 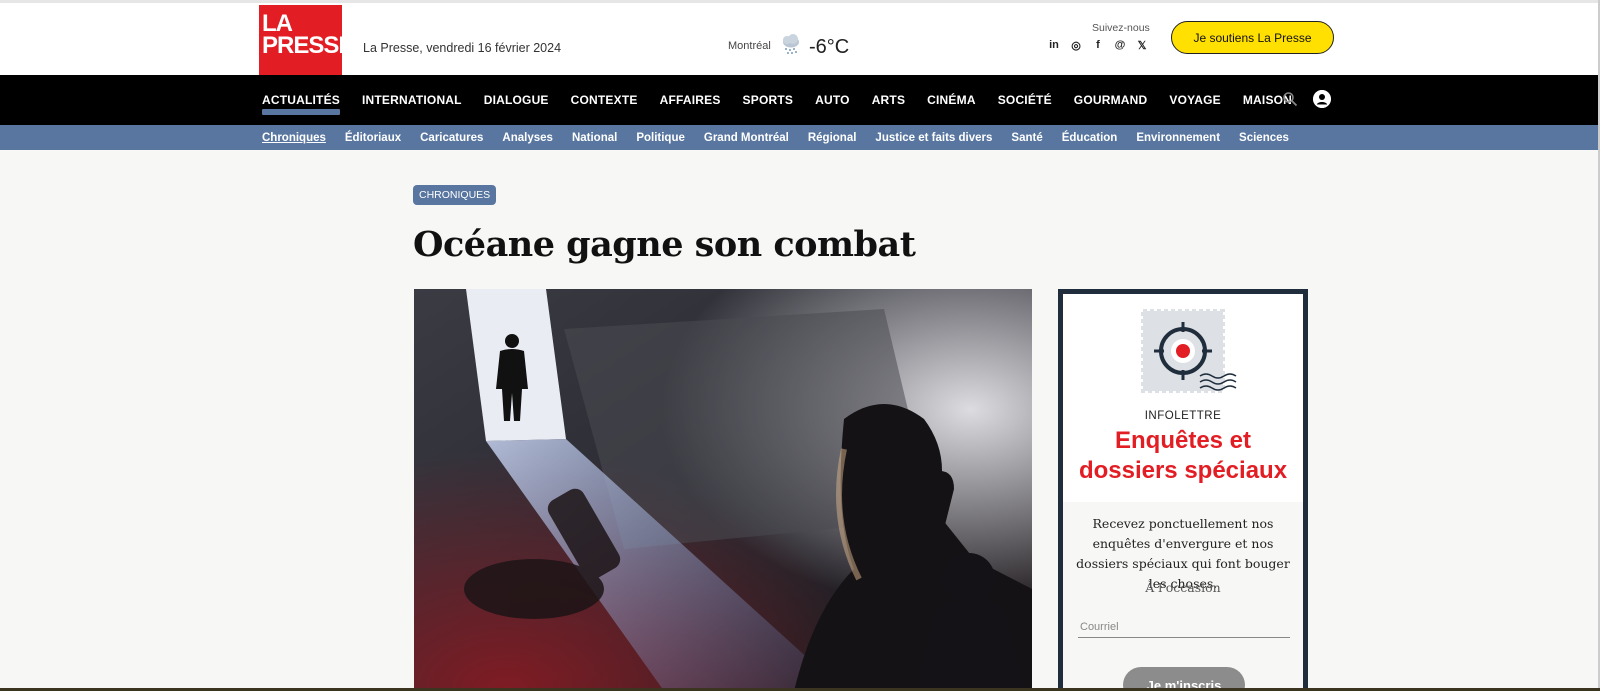 What do you see at coordinates (1252, 37) in the screenshot?
I see `support-button: Je soutiens La Presse` at bounding box center [1252, 37].